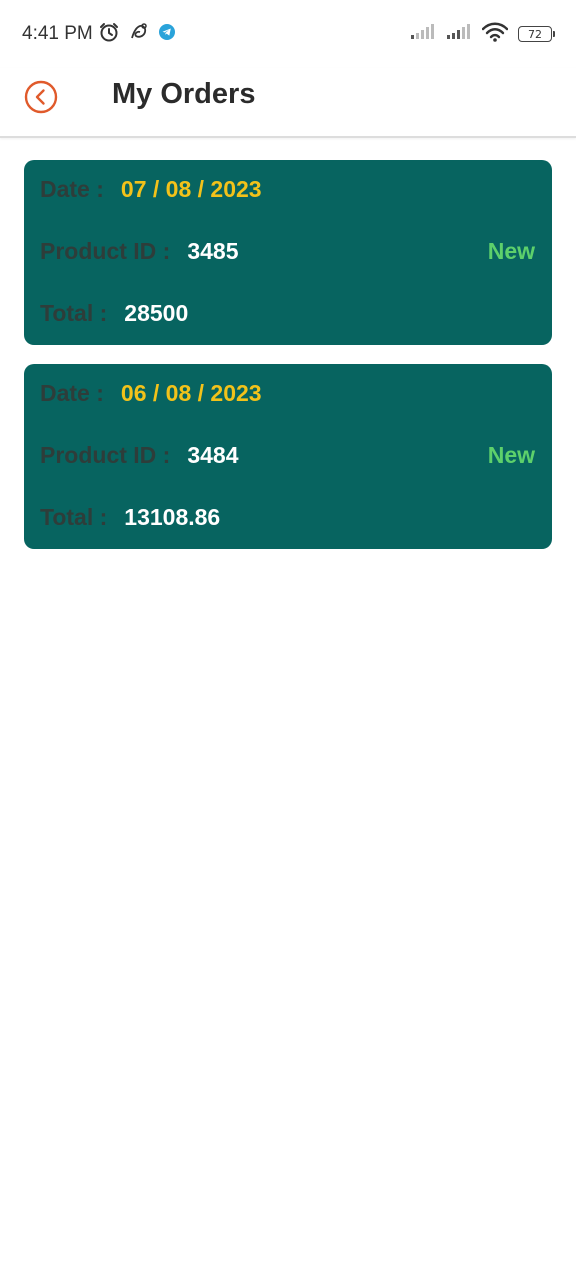 The width and height of the screenshot is (576, 1280). Describe the element at coordinates (57, 33) in the screenshot. I see `status-time: 4:41 PM` at that location.